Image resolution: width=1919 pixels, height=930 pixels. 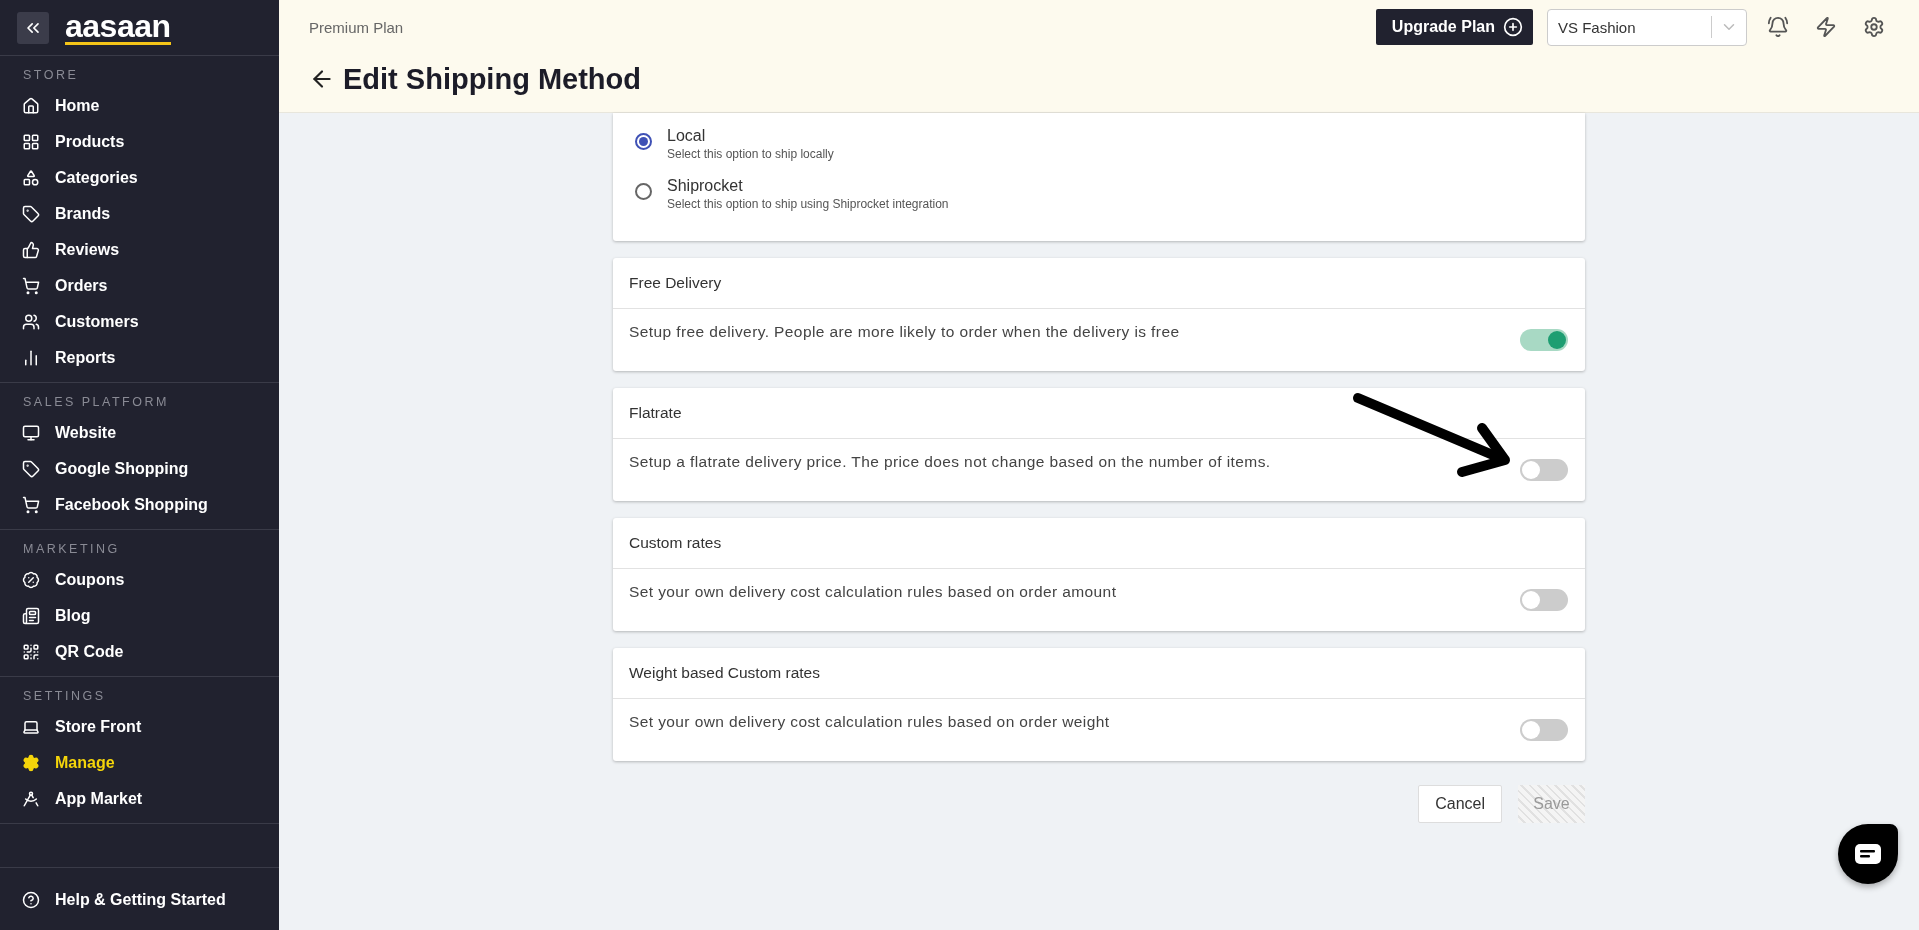 What do you see at coordinates (98, 727) in the screenshot?
I see `sidebar-item-label: Store Front` at bounding box center [98, 727].